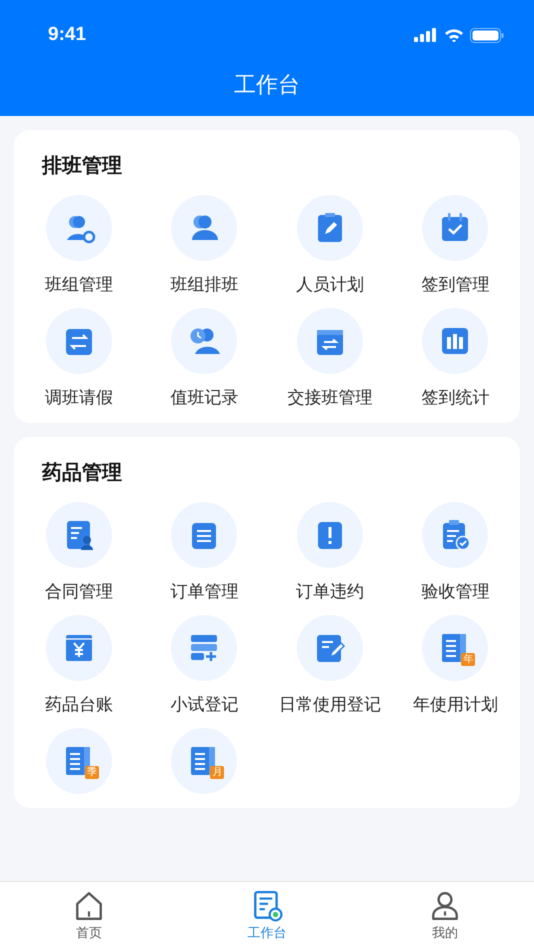  I want to click on document-icon, so click(267, 906).